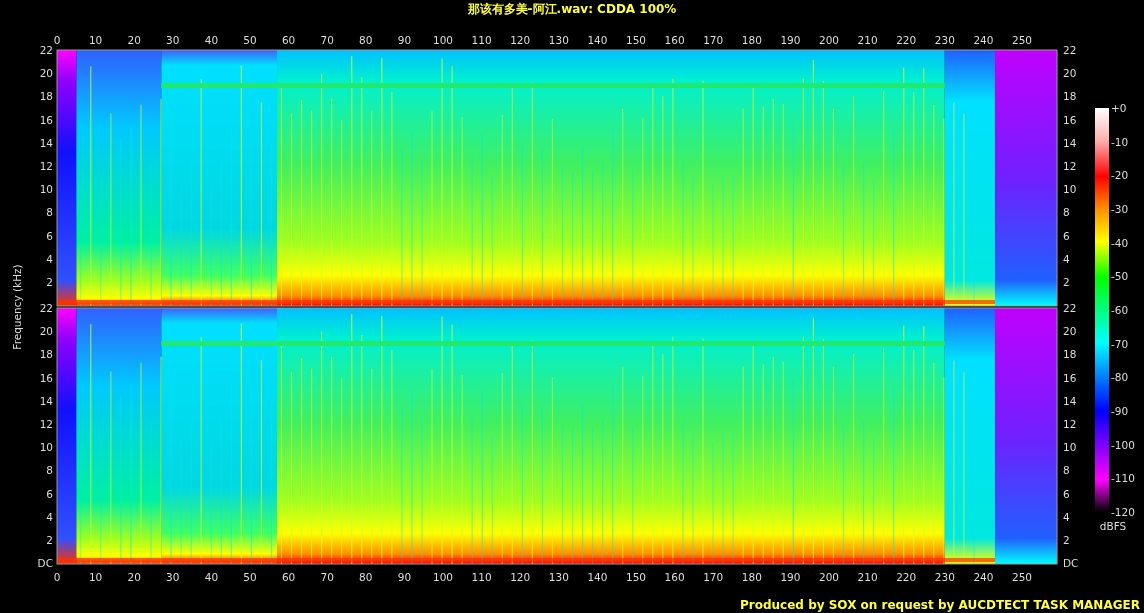 The width and height of the screenshot is (1144, 613). I want to click on axis-tick-label: -90, so click(1120, 411).